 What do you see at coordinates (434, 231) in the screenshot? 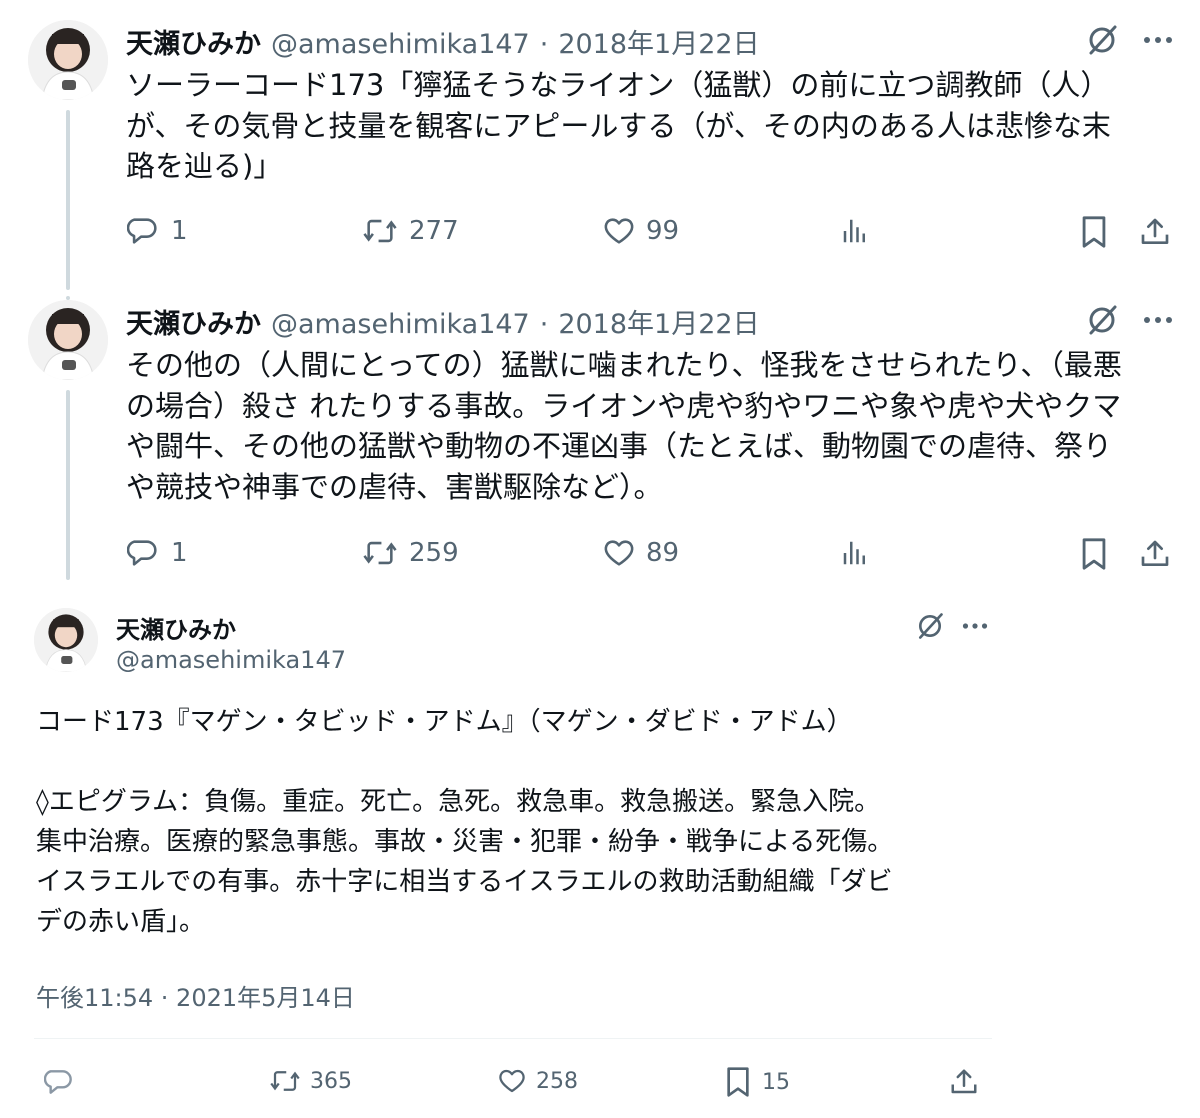
I see `retweet-count: 277` at bounding box center [434, 231].